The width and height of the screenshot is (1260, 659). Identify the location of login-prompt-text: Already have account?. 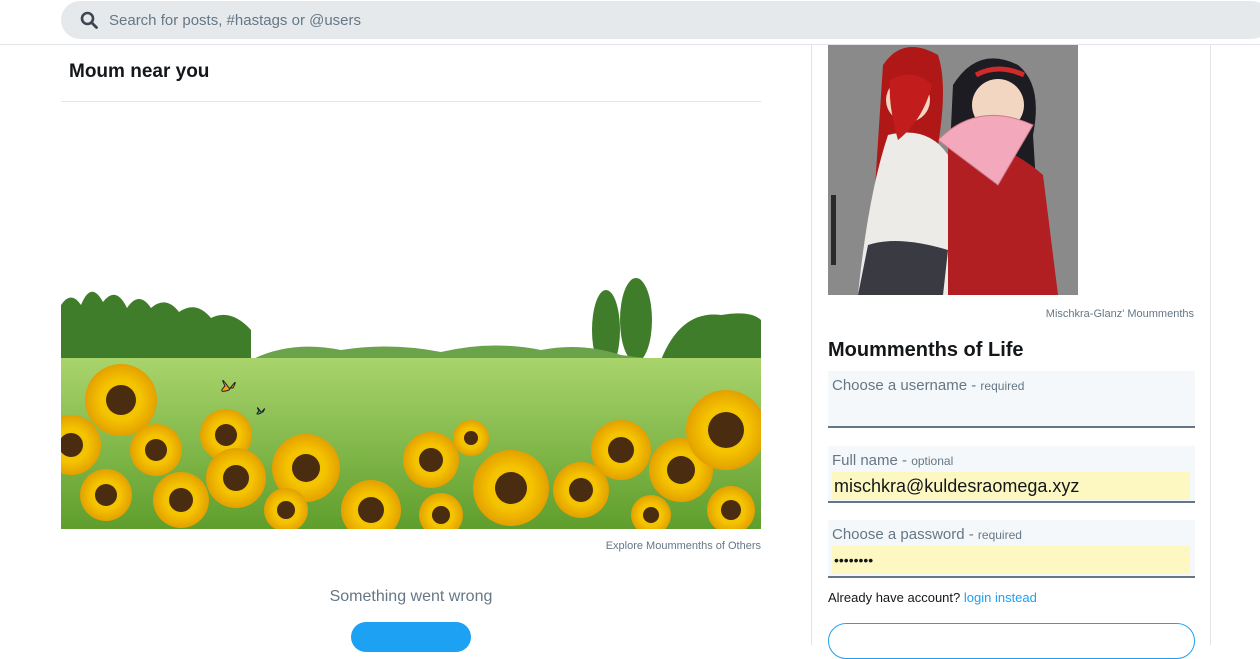
(896, 597).